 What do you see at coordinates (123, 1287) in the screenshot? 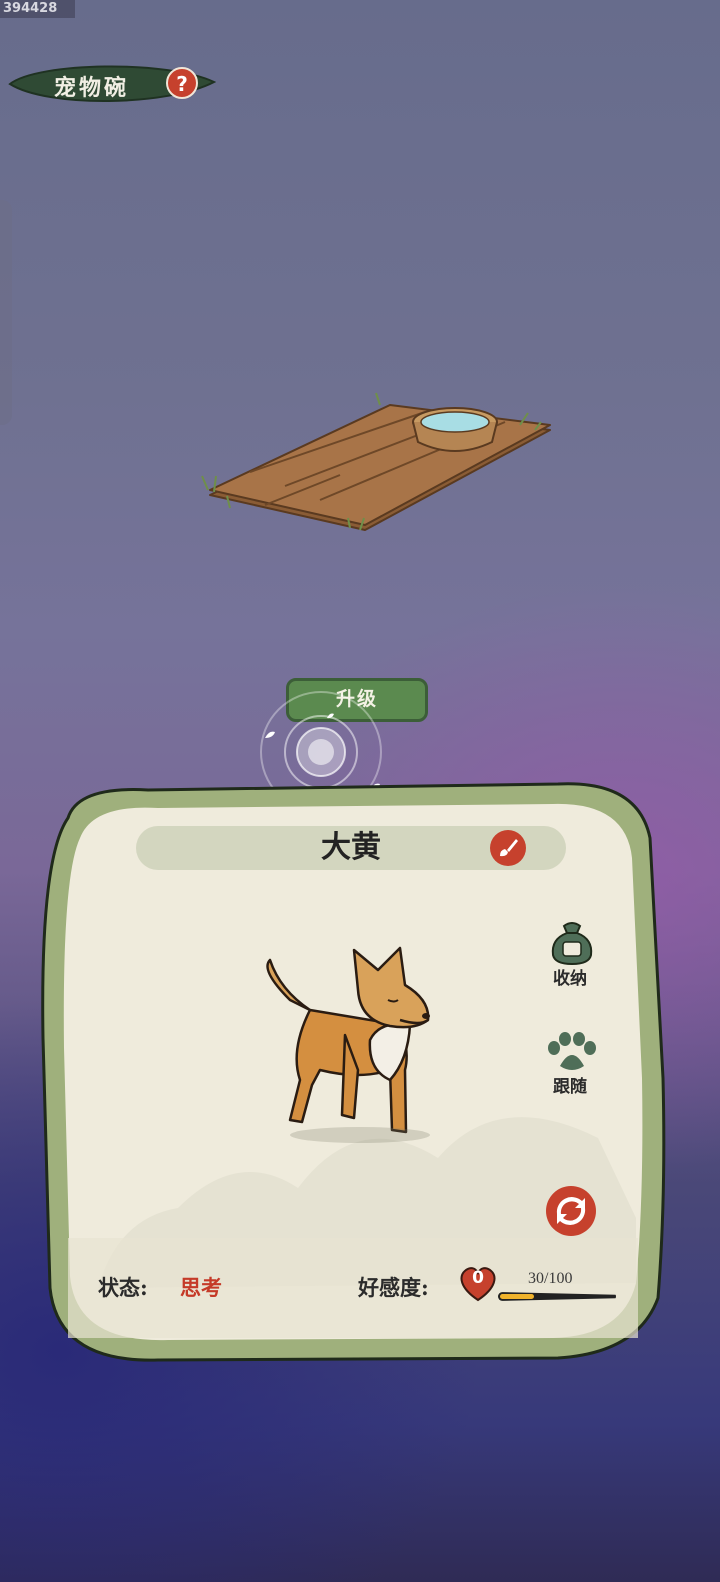
I see `status-label: 状态:` at bounding box center [123, 1287].